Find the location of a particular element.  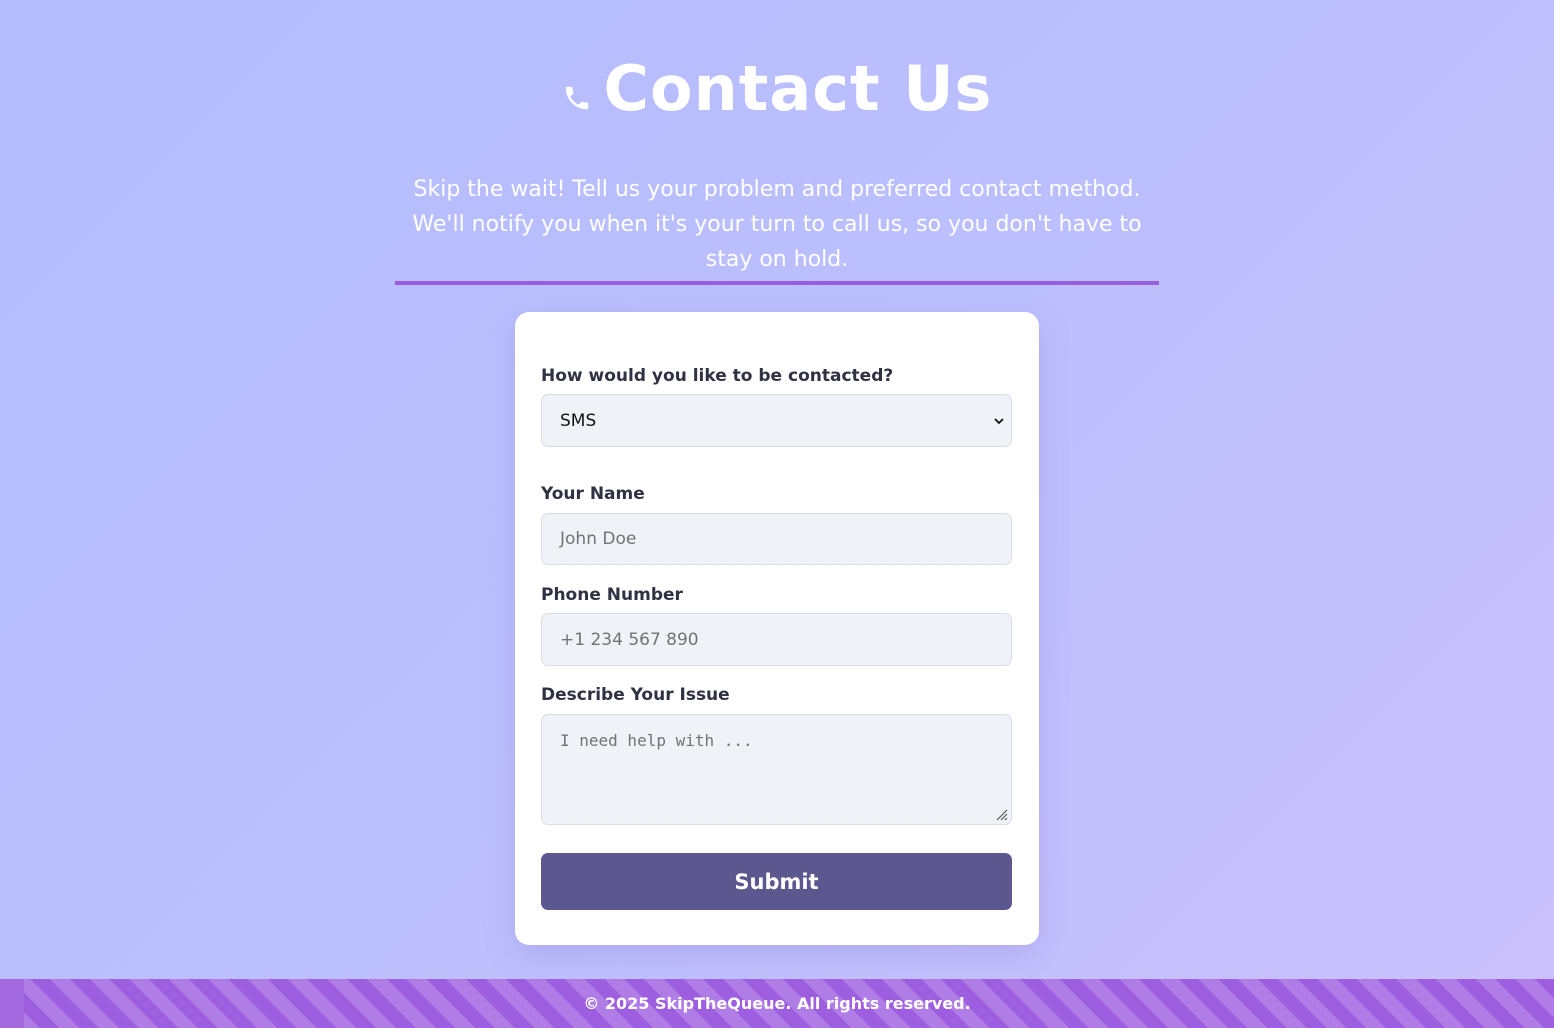

phone-input: +1 234 567 890 is located at coordinates (776, 639).